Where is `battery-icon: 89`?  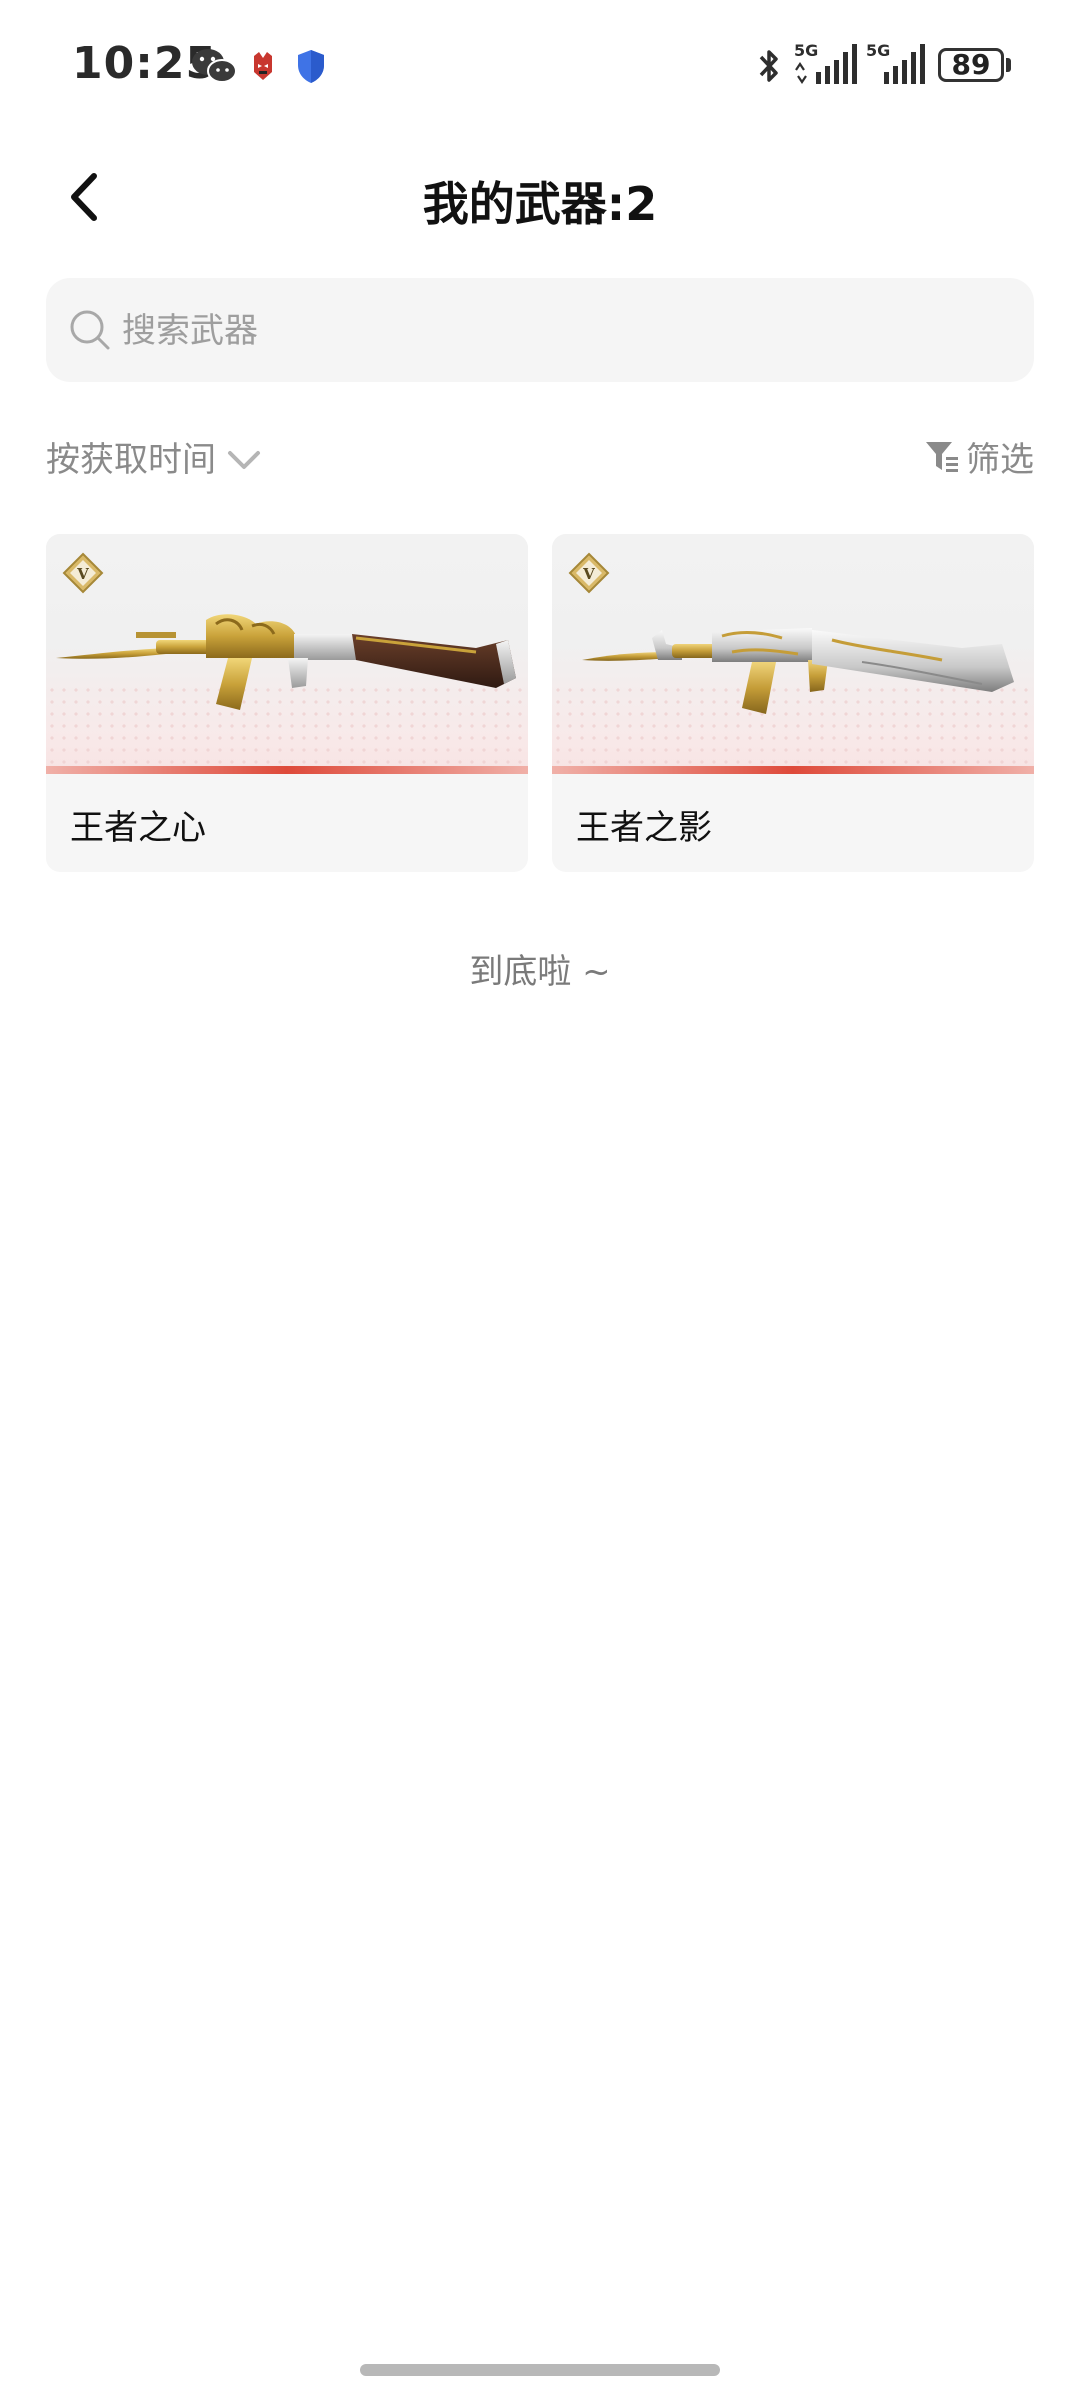 battery-icon: 89 is located at coordinates (974, 65).